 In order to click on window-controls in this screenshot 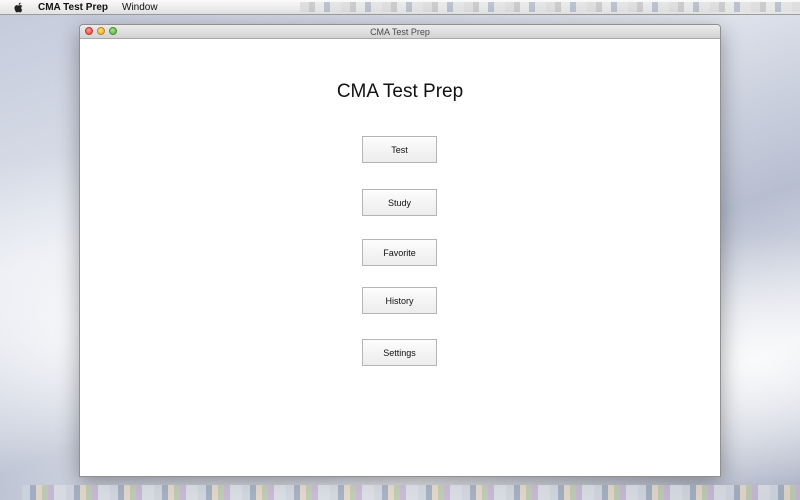, I will do `click(101, 31)`.